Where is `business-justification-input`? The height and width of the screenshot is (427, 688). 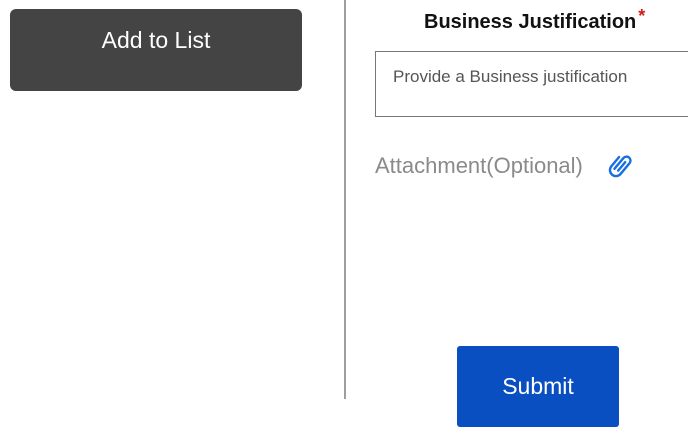 business-justification-input is located at coordinates (531, 84).